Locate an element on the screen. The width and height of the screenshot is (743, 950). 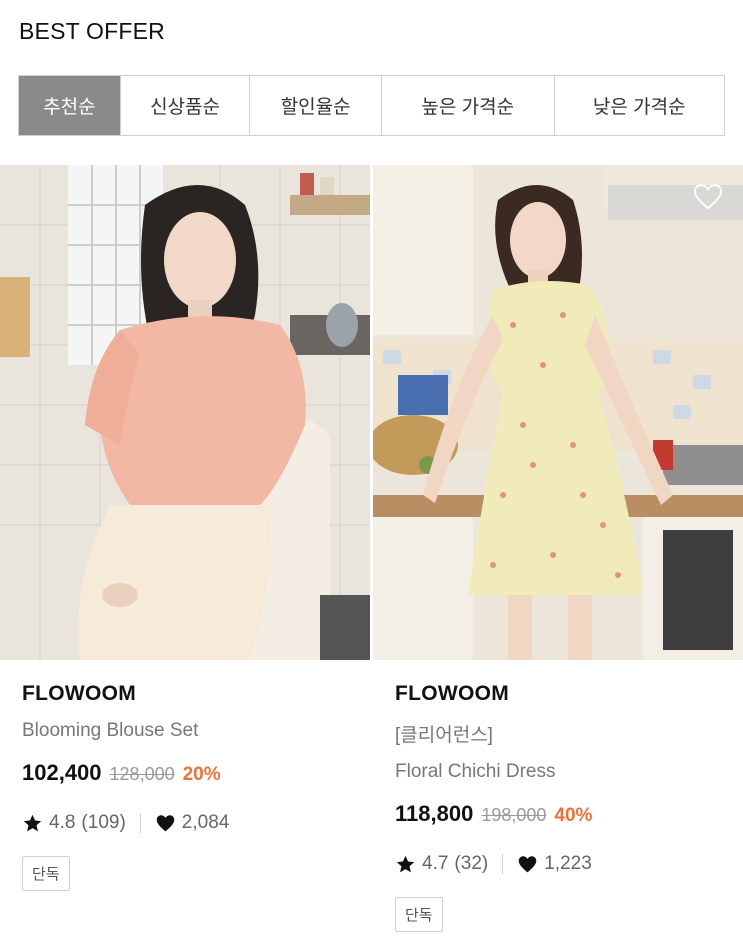
rating-likes-row: 4.8 (109) 2,084 is located at coordinates (192, 823).